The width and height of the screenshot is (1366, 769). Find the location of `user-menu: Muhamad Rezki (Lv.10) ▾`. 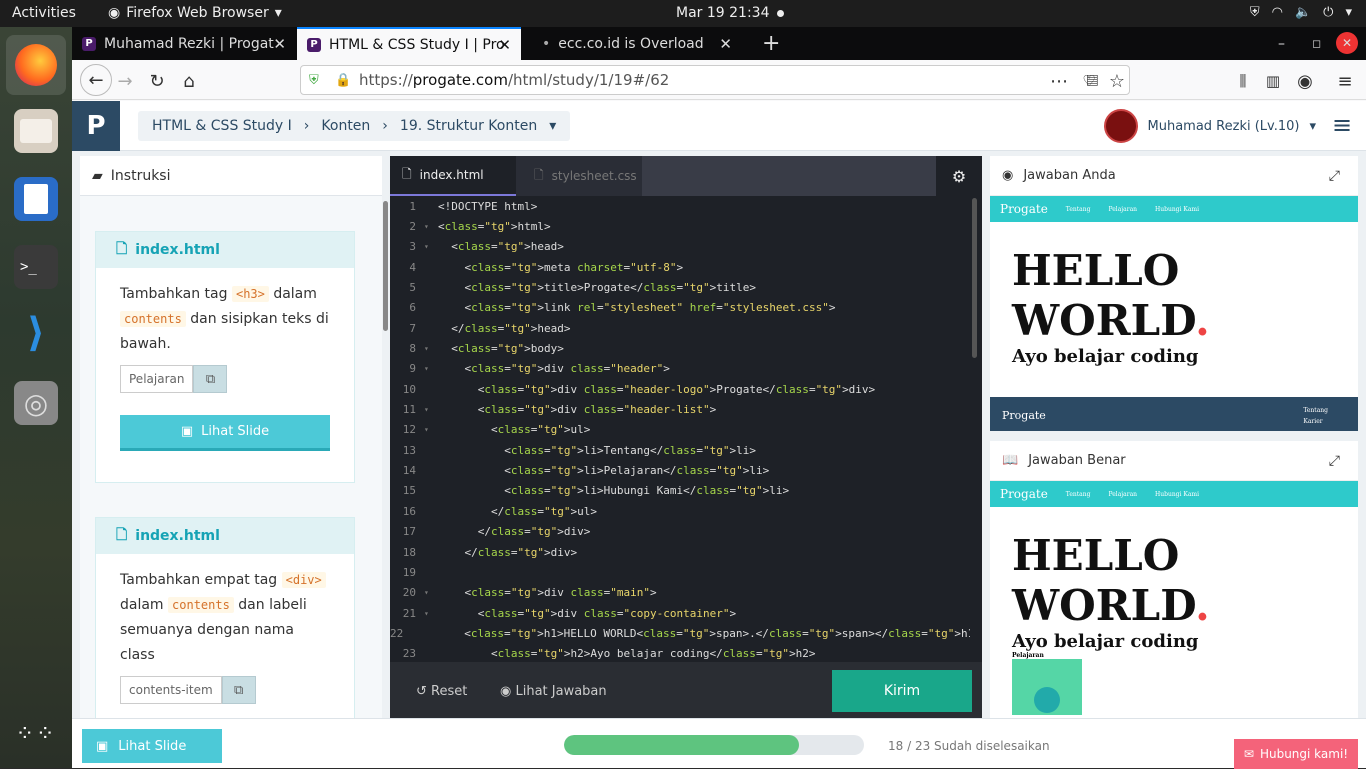

user-menu: Muhamad Rezki (Lv.10) ▾ is located at coordinates (1209, 126).